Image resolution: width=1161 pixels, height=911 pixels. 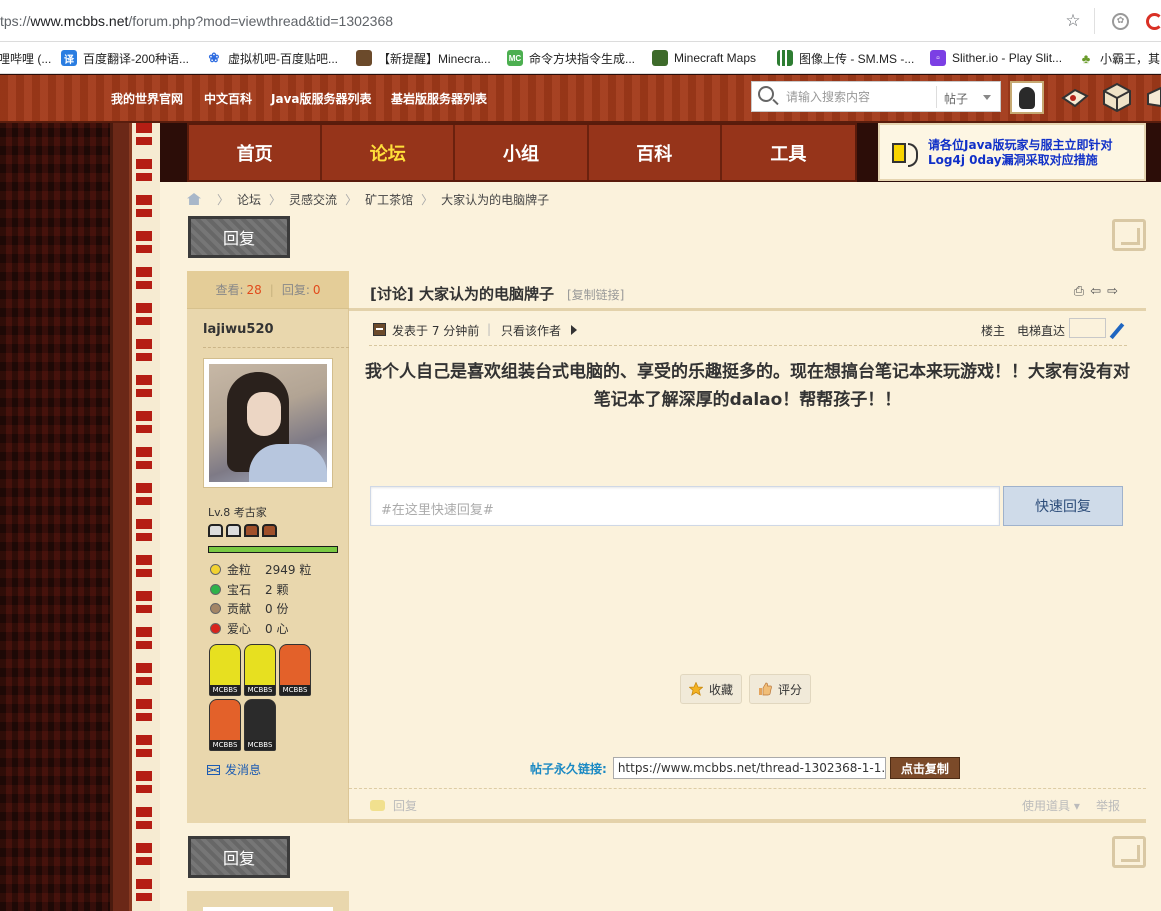 I want to click on use-tools-label: 使用道具, so click(x=1046, y=806).